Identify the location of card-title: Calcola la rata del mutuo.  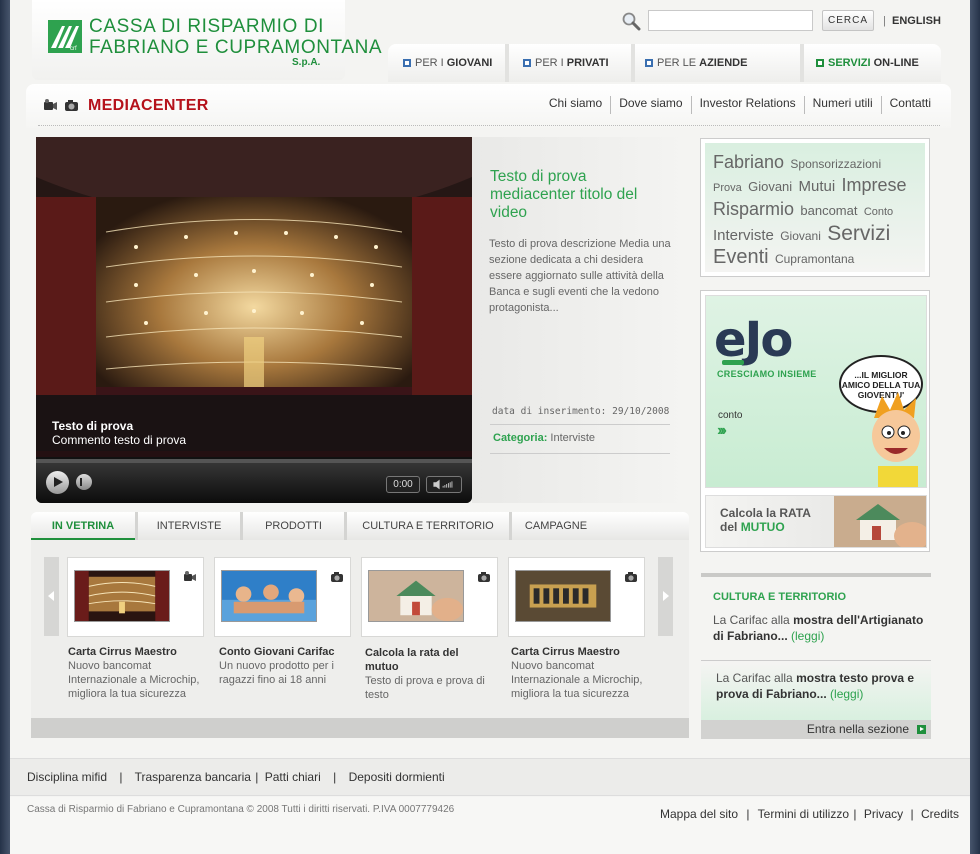
(415, 660).